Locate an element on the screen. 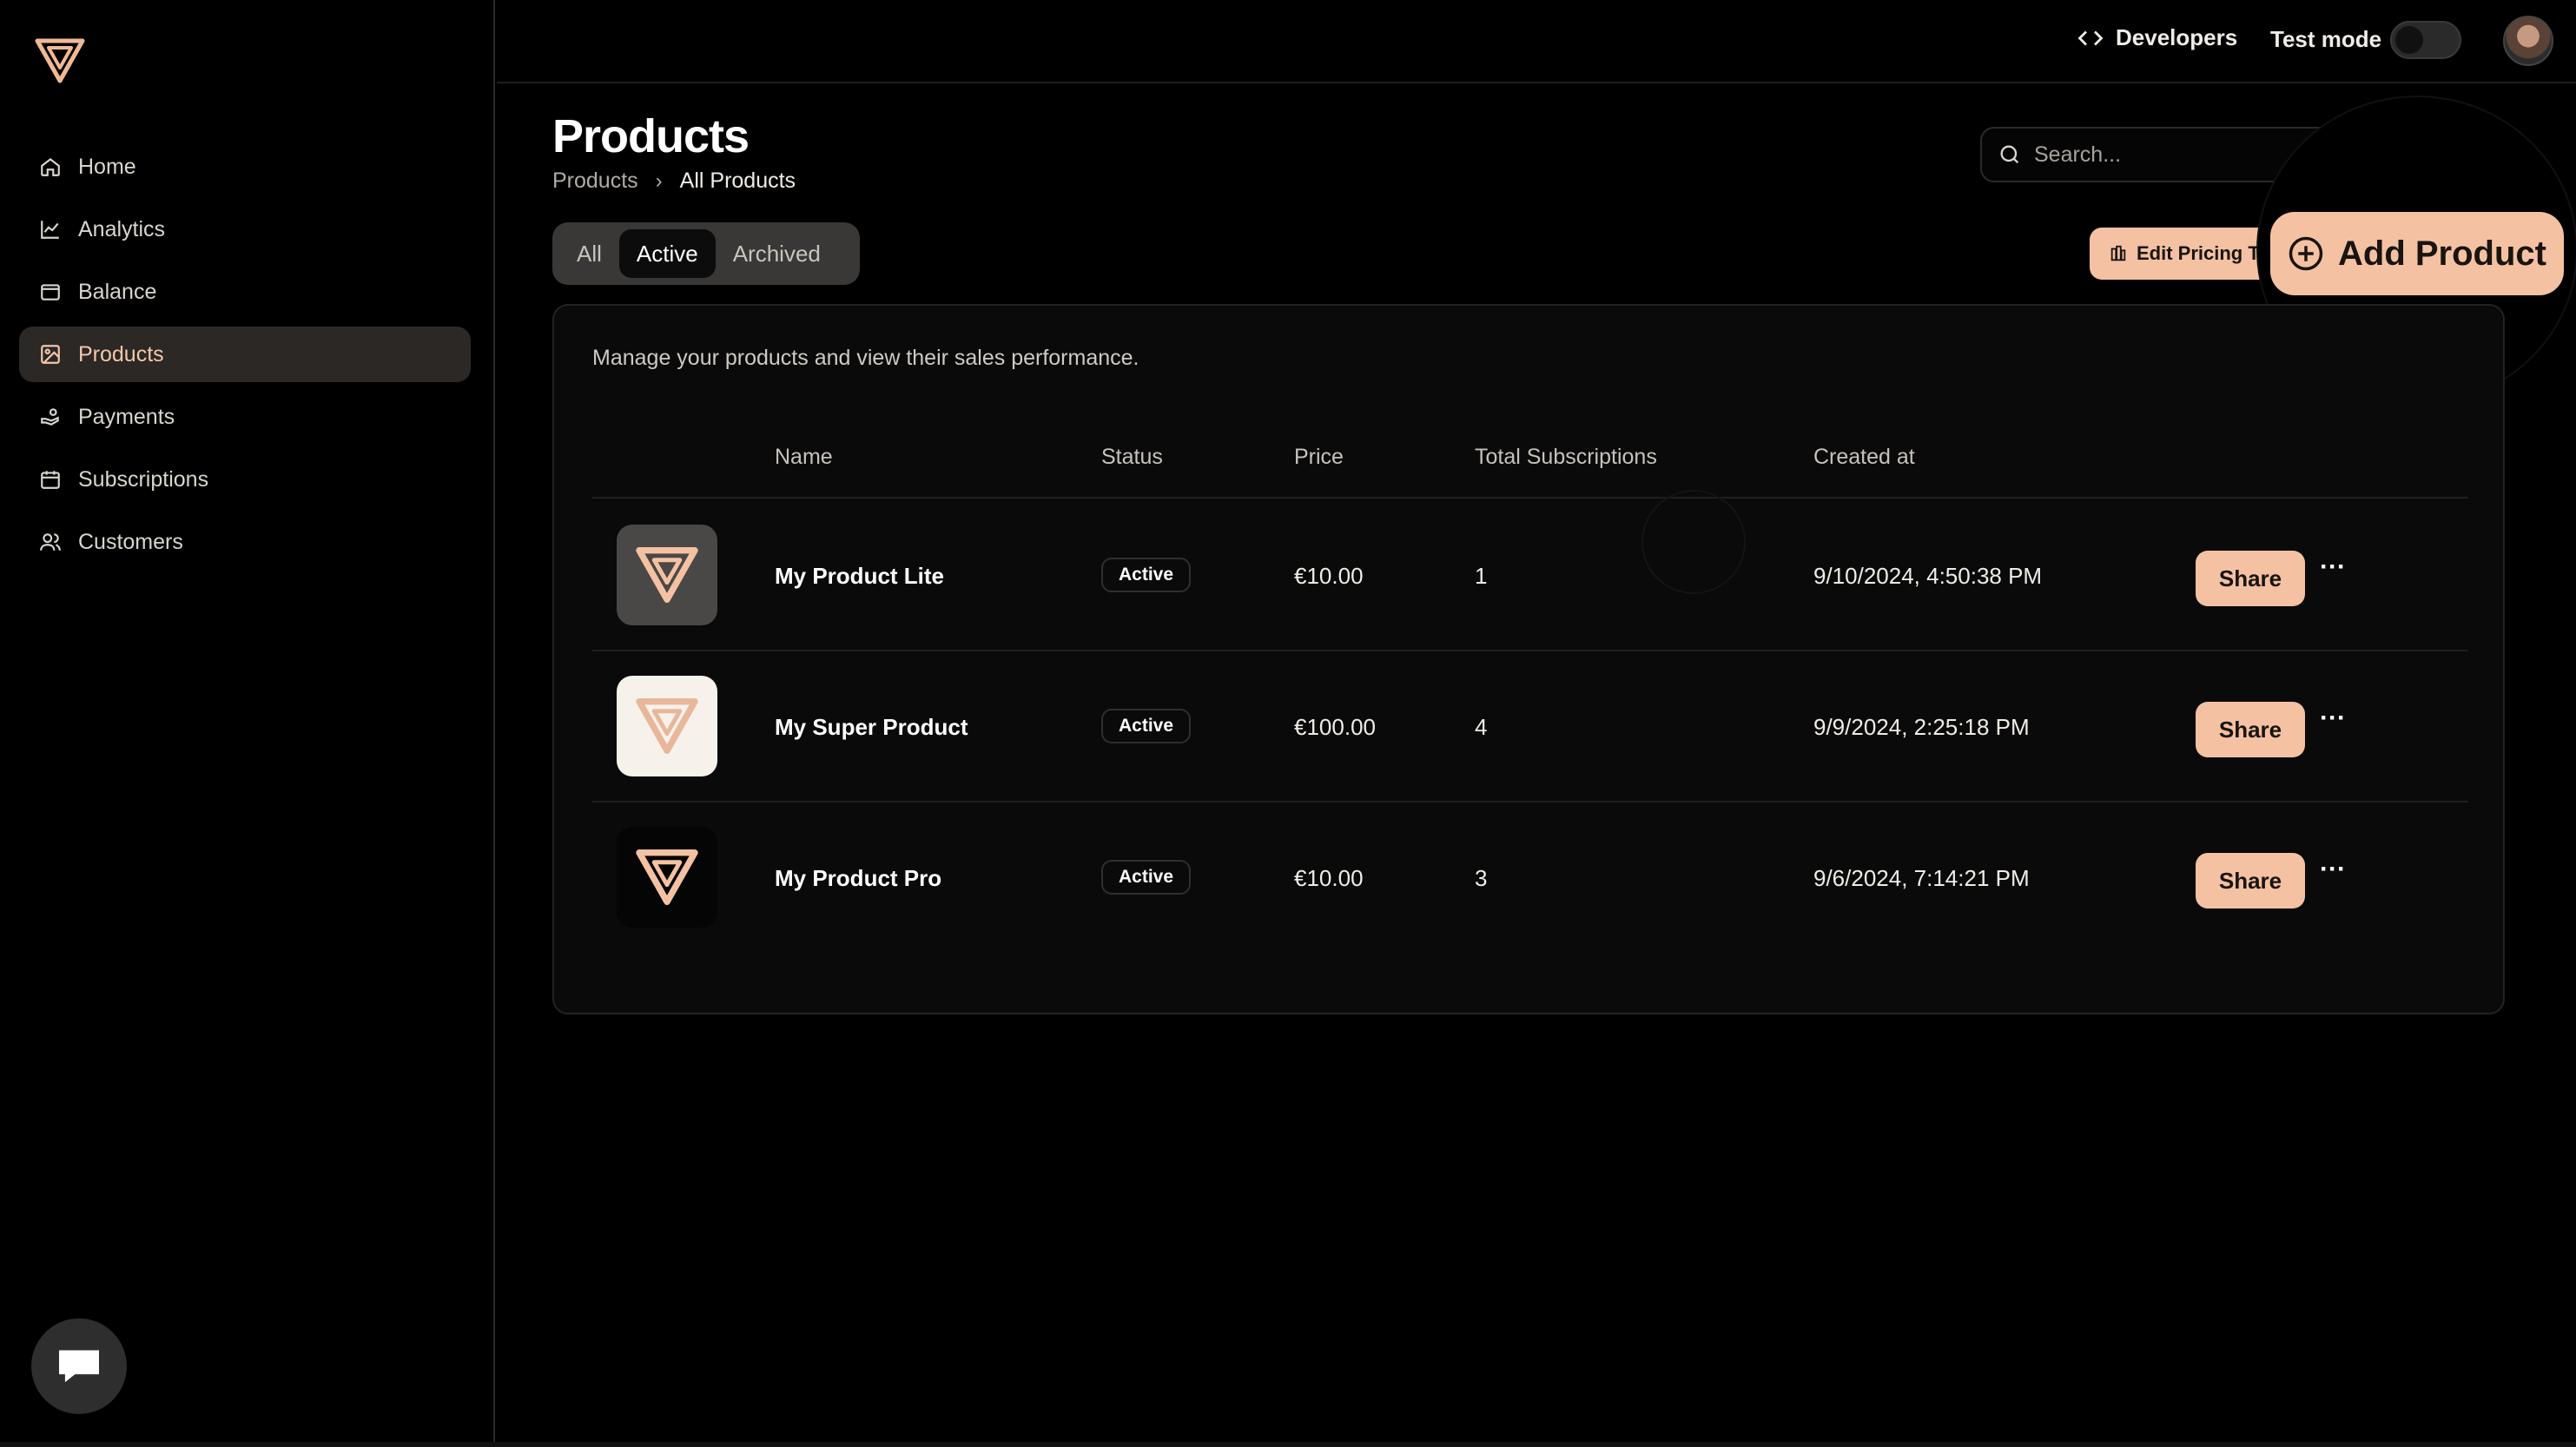 This screenshot has height=1447, width=2576. sidebar-nav: Home Analytics Balance Products Payments is located at coordinates (245, 358).